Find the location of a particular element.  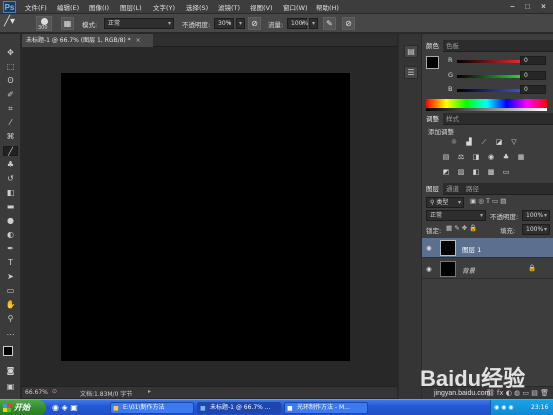

visibility-eye-icon: ◉ is located at coordinates (429, 248).